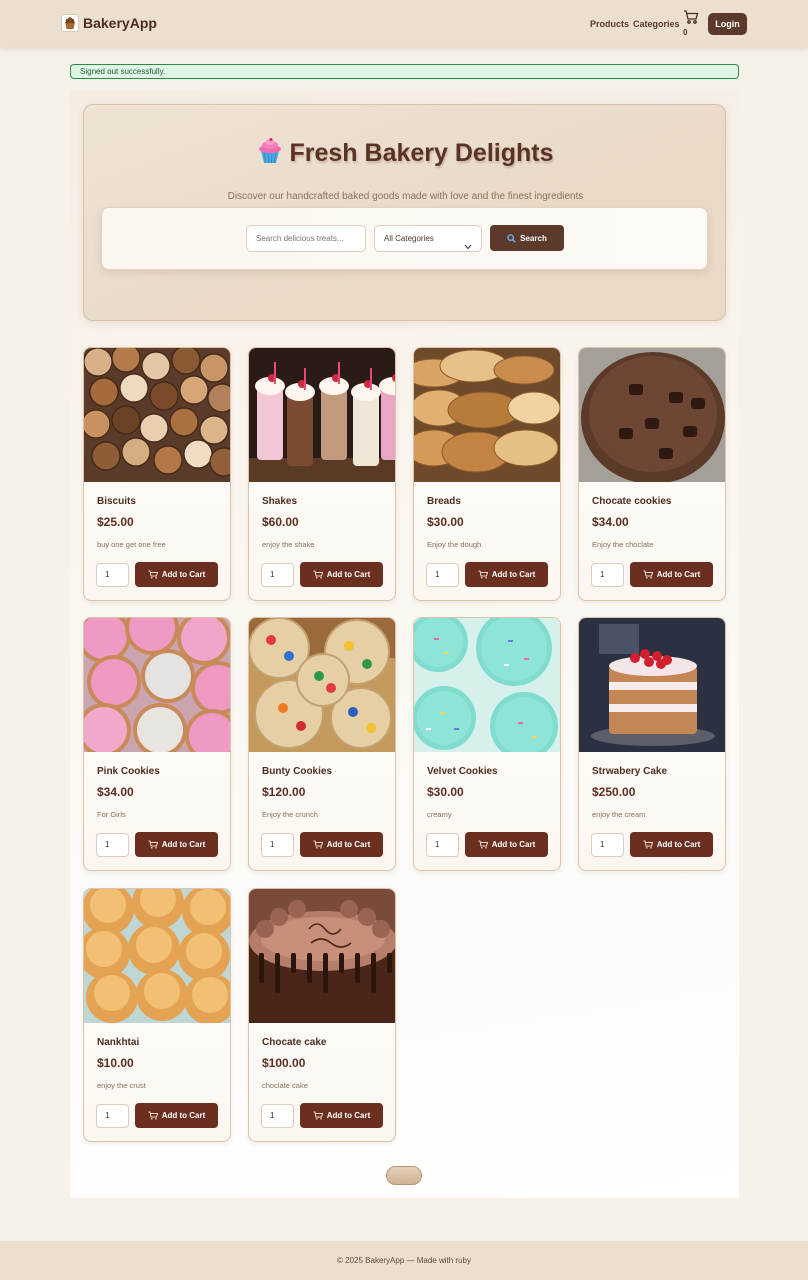 The width and height of the screenshot is (808, 1280). I want to click on product-price: $25.00, so click(115, 522).